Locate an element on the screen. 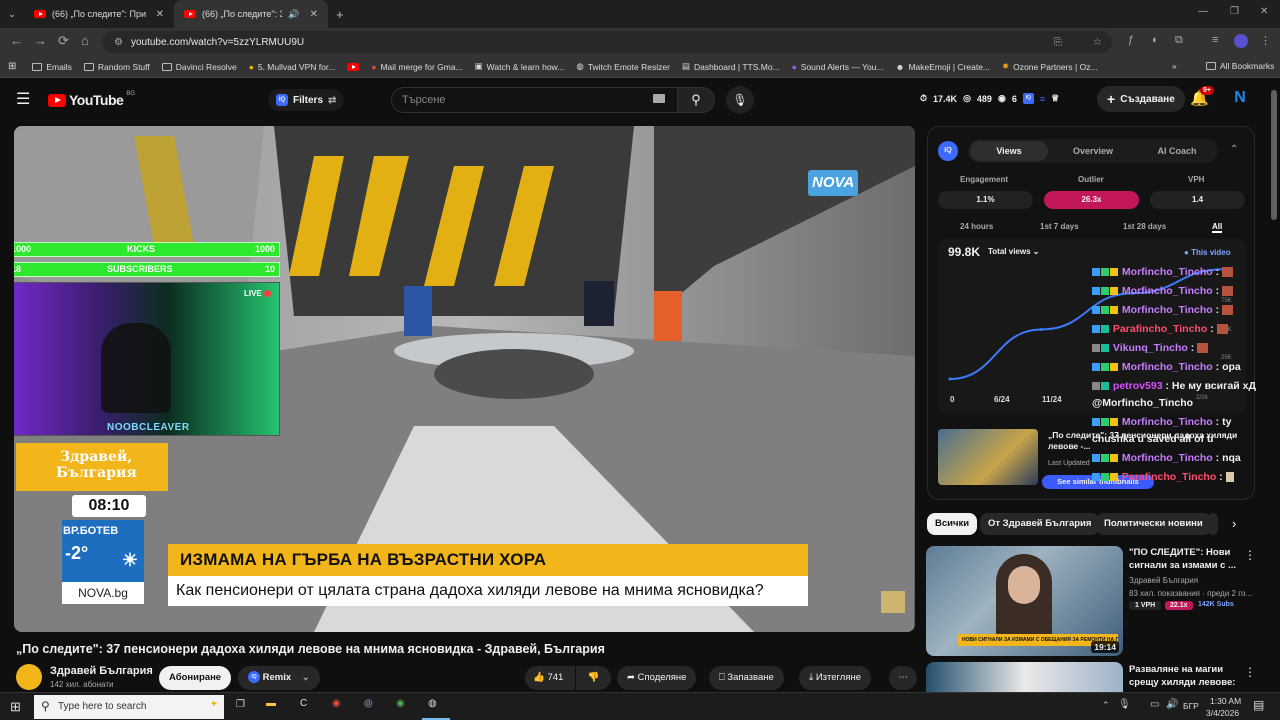 Image resolution: width=1280 pixels, height=720 pixels. search-button: ⚲ is located at coordinates (696, 100).